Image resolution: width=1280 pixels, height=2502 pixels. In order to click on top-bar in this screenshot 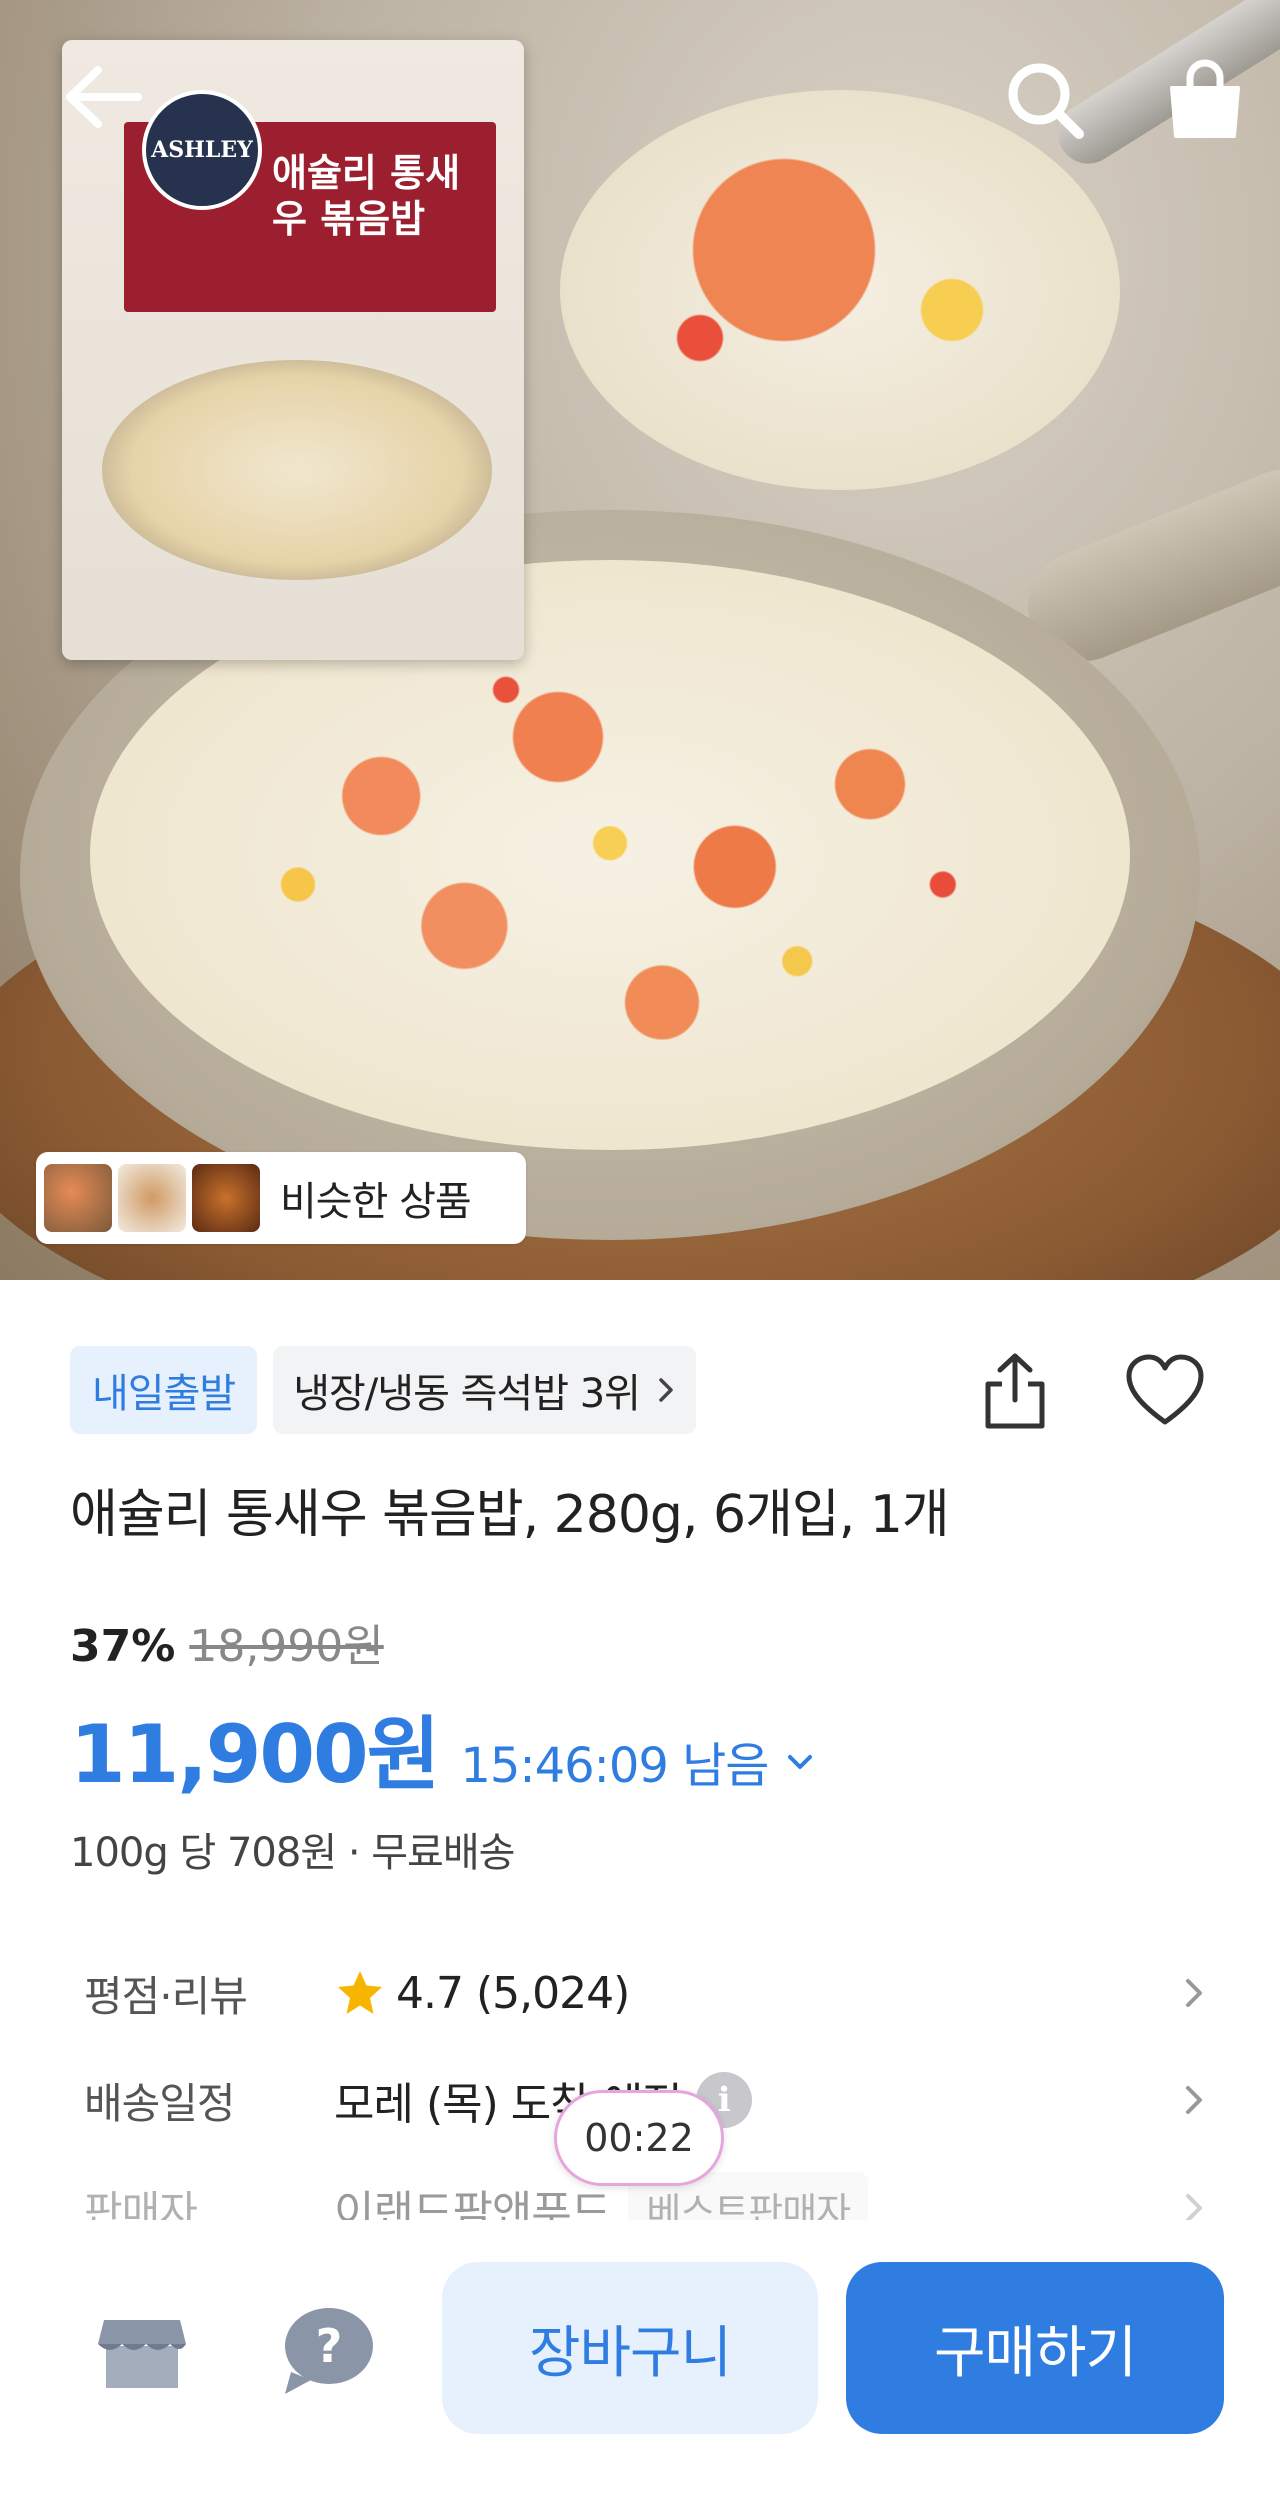, I will do `click(640, 95)`.